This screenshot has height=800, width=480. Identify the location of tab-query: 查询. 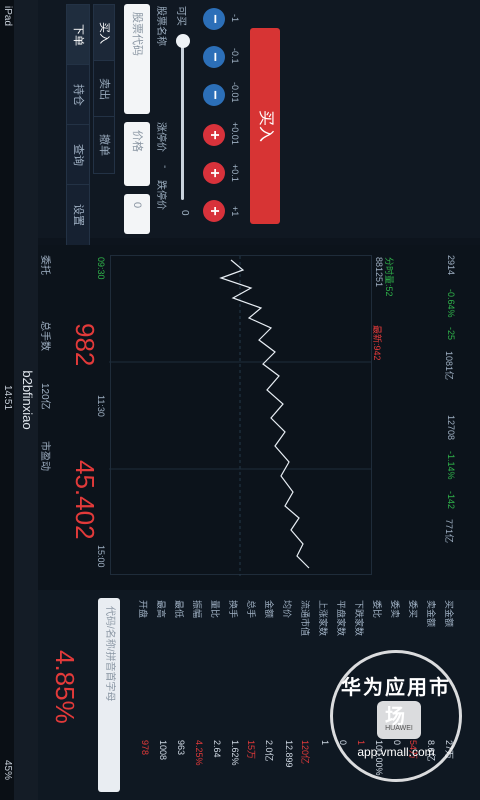
(78, 155).